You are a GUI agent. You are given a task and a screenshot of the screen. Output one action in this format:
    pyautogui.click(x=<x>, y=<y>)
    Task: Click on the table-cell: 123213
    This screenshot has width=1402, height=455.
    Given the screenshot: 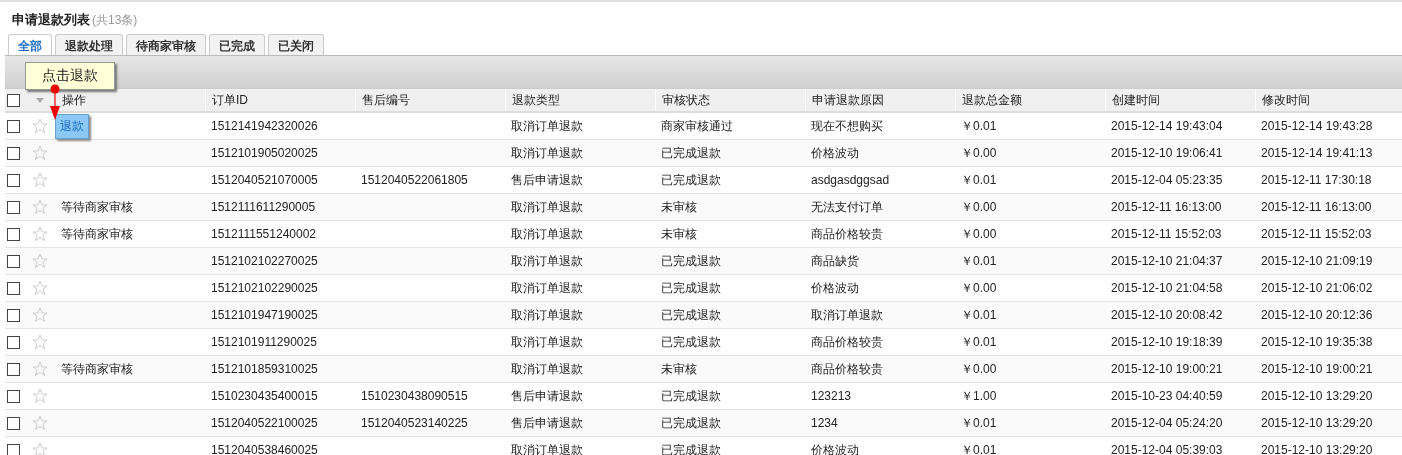 What is the action you would take?
    pyautogui.click(x=831, y=396)
    